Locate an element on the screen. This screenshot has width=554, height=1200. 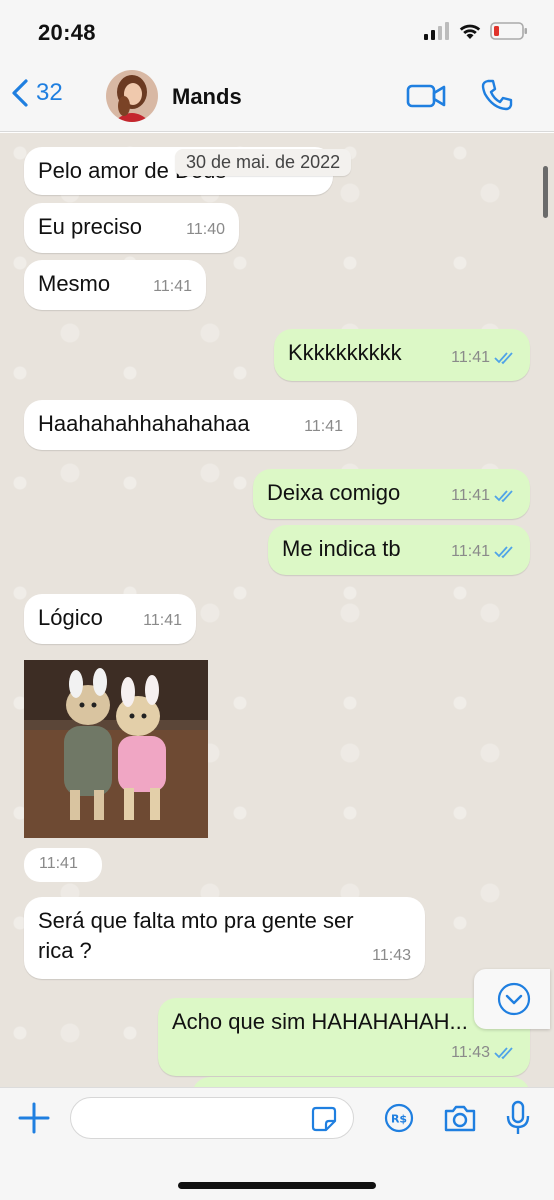
message-incoming: Lógico 11:41 is located at coordinates (110, 619).